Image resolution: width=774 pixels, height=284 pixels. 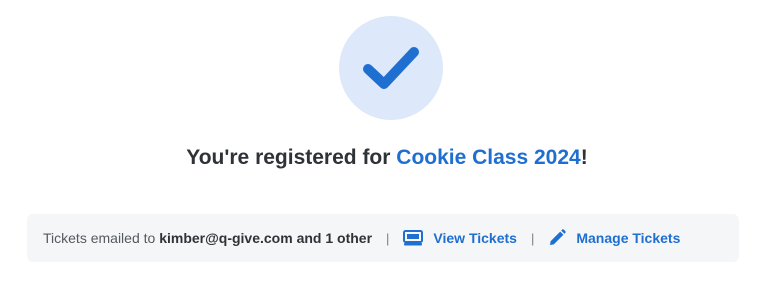 I want to click on headline-suffix: !, so click(x=584, y=157).